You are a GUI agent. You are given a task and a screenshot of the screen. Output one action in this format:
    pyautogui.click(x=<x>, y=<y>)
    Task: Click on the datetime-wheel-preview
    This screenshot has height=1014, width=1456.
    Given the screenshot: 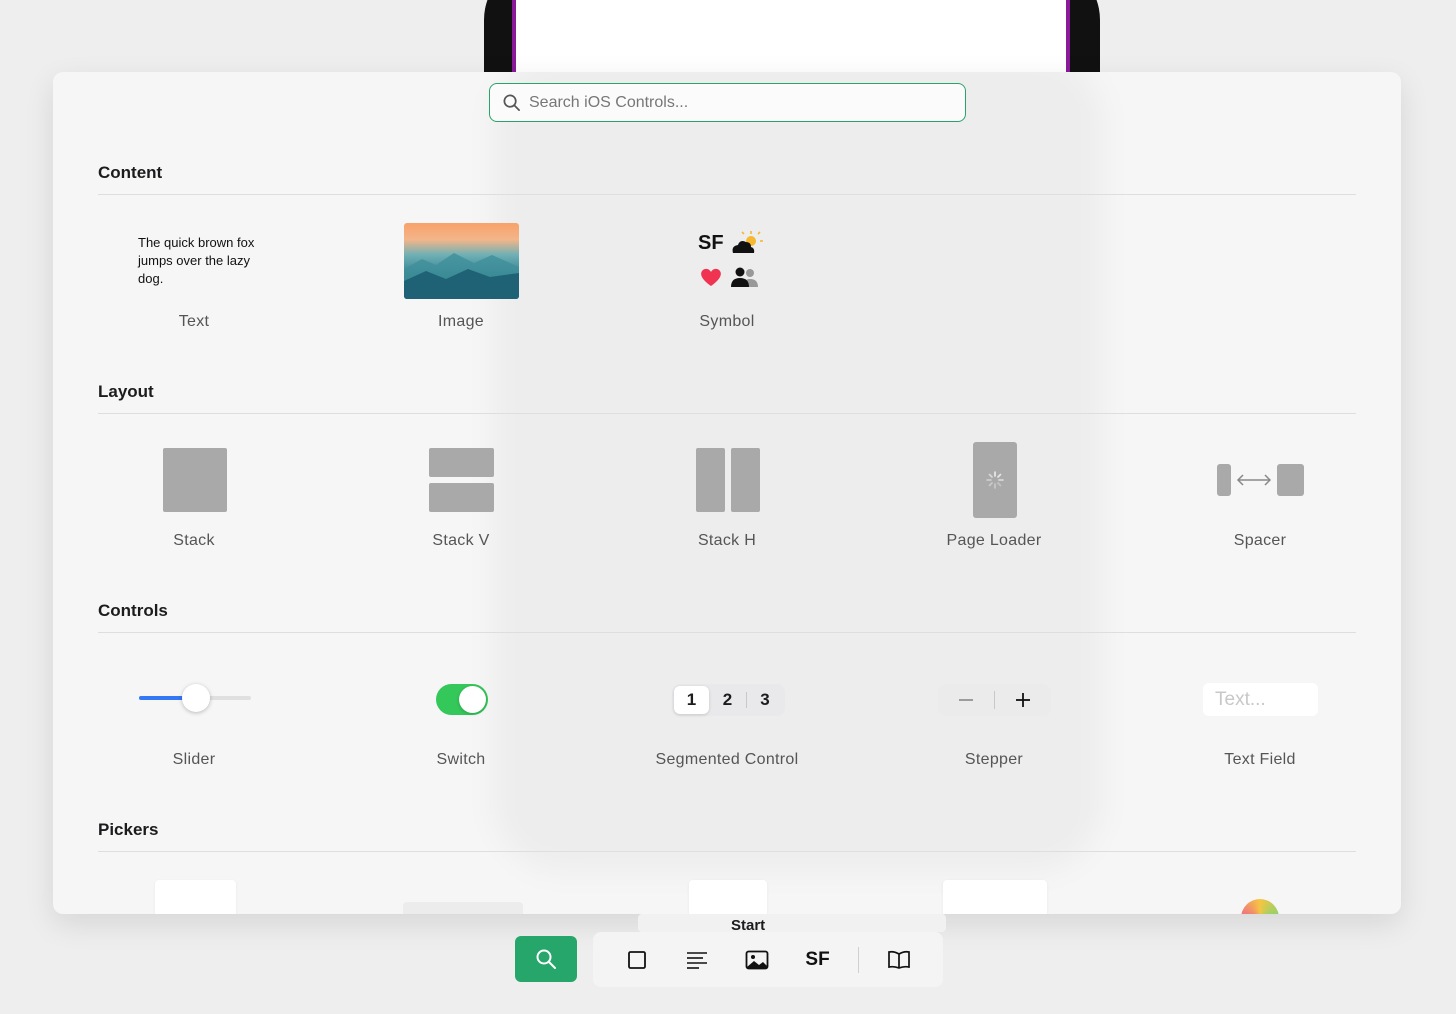 What is the action you would take?
    pyautogui.click(x=995, y=897)
    